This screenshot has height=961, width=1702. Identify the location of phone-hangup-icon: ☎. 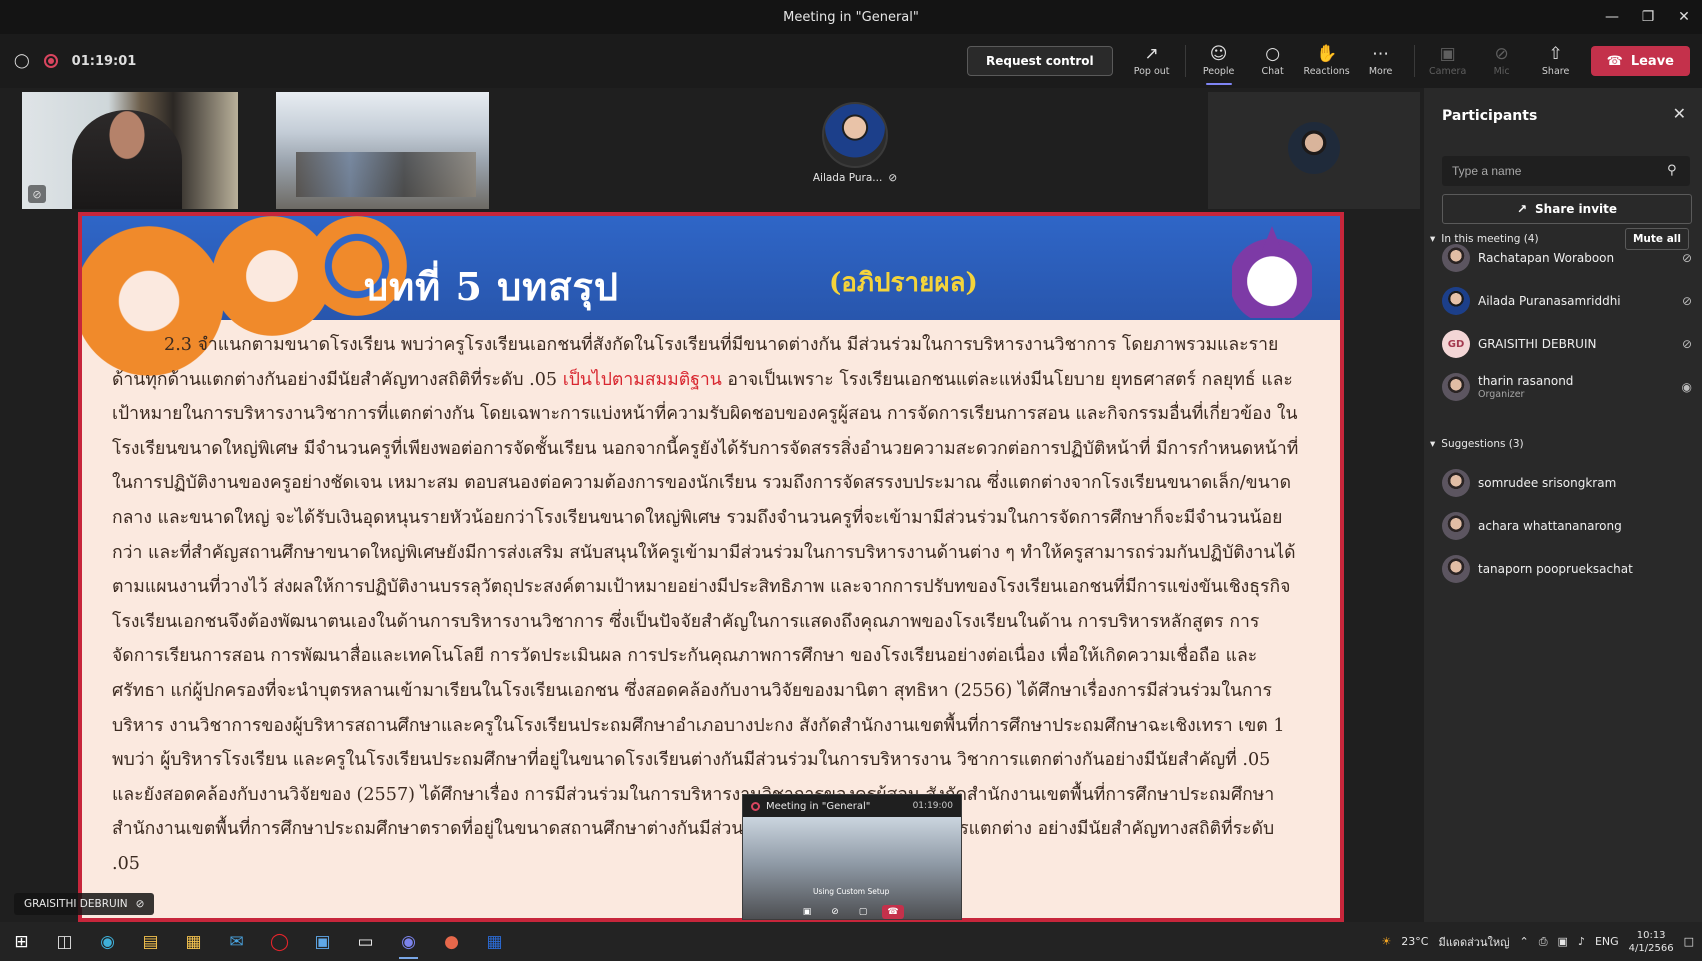
(893, 912).